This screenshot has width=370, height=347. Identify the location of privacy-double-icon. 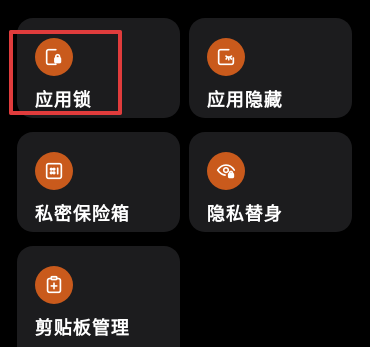
(226, 171).